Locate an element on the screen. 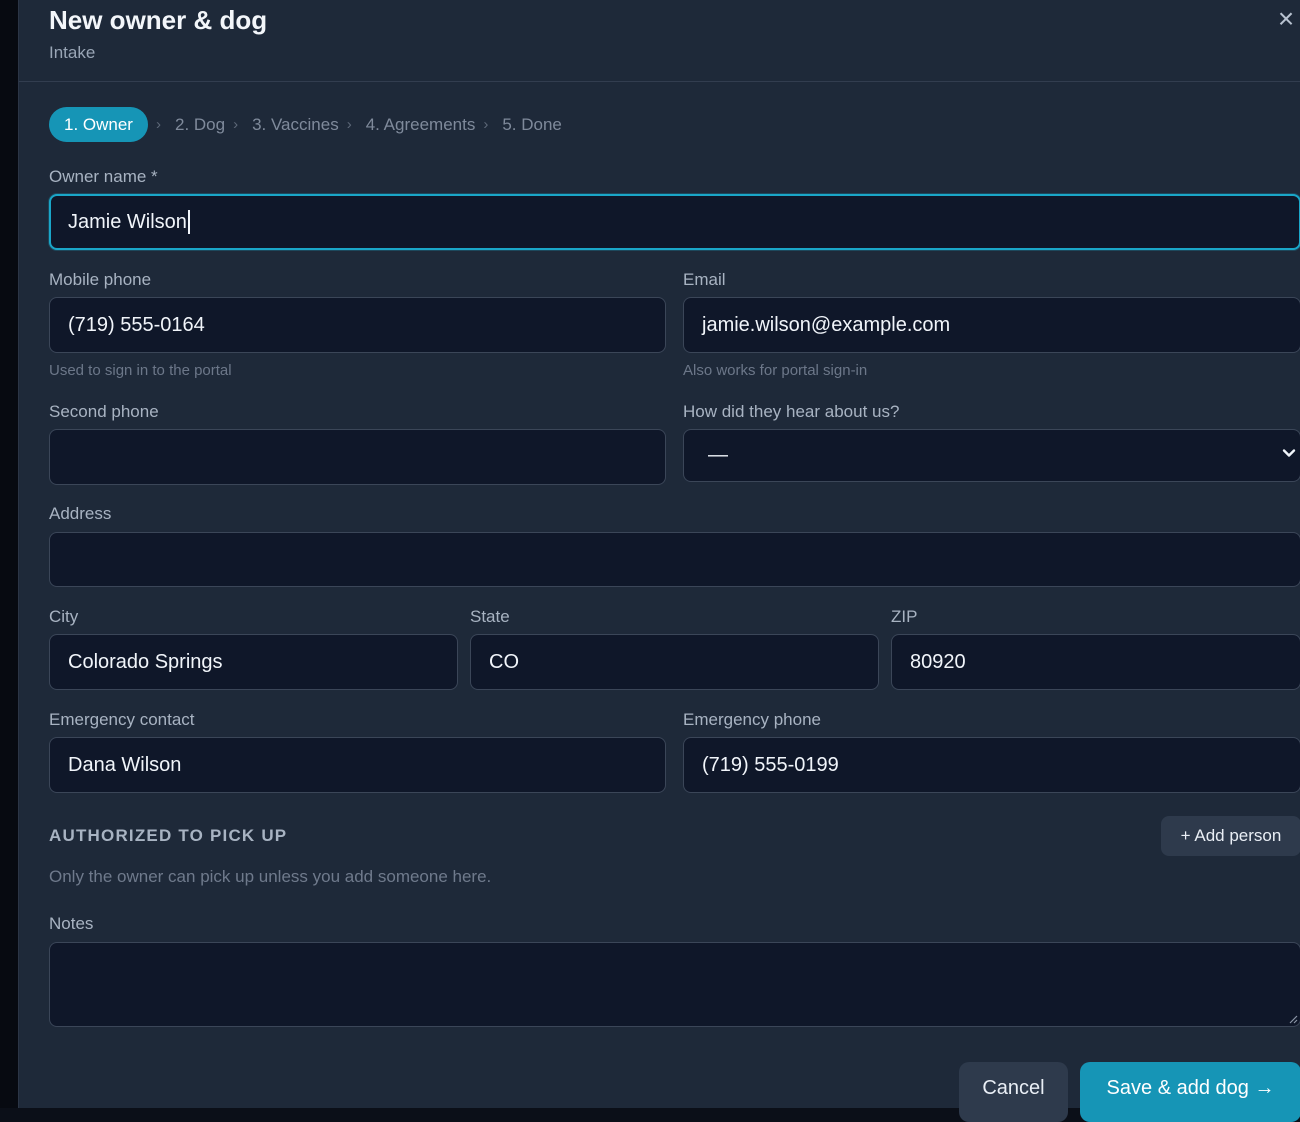 This screenshot has width=1300, height=1122. resize-handle-icon is located at coordinates (1293, 1019).